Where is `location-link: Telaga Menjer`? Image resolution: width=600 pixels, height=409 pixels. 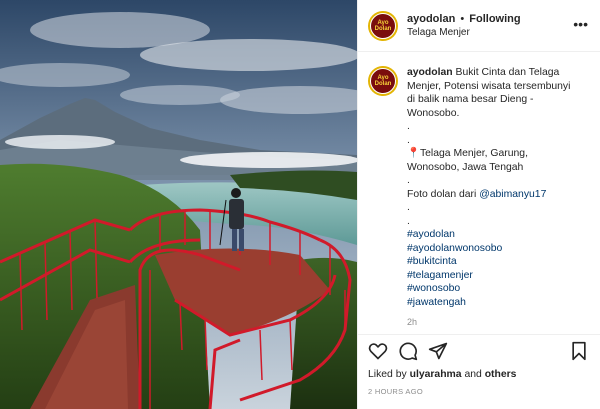 location-link: Telaga Menjer is located at coordinates (464, 33).